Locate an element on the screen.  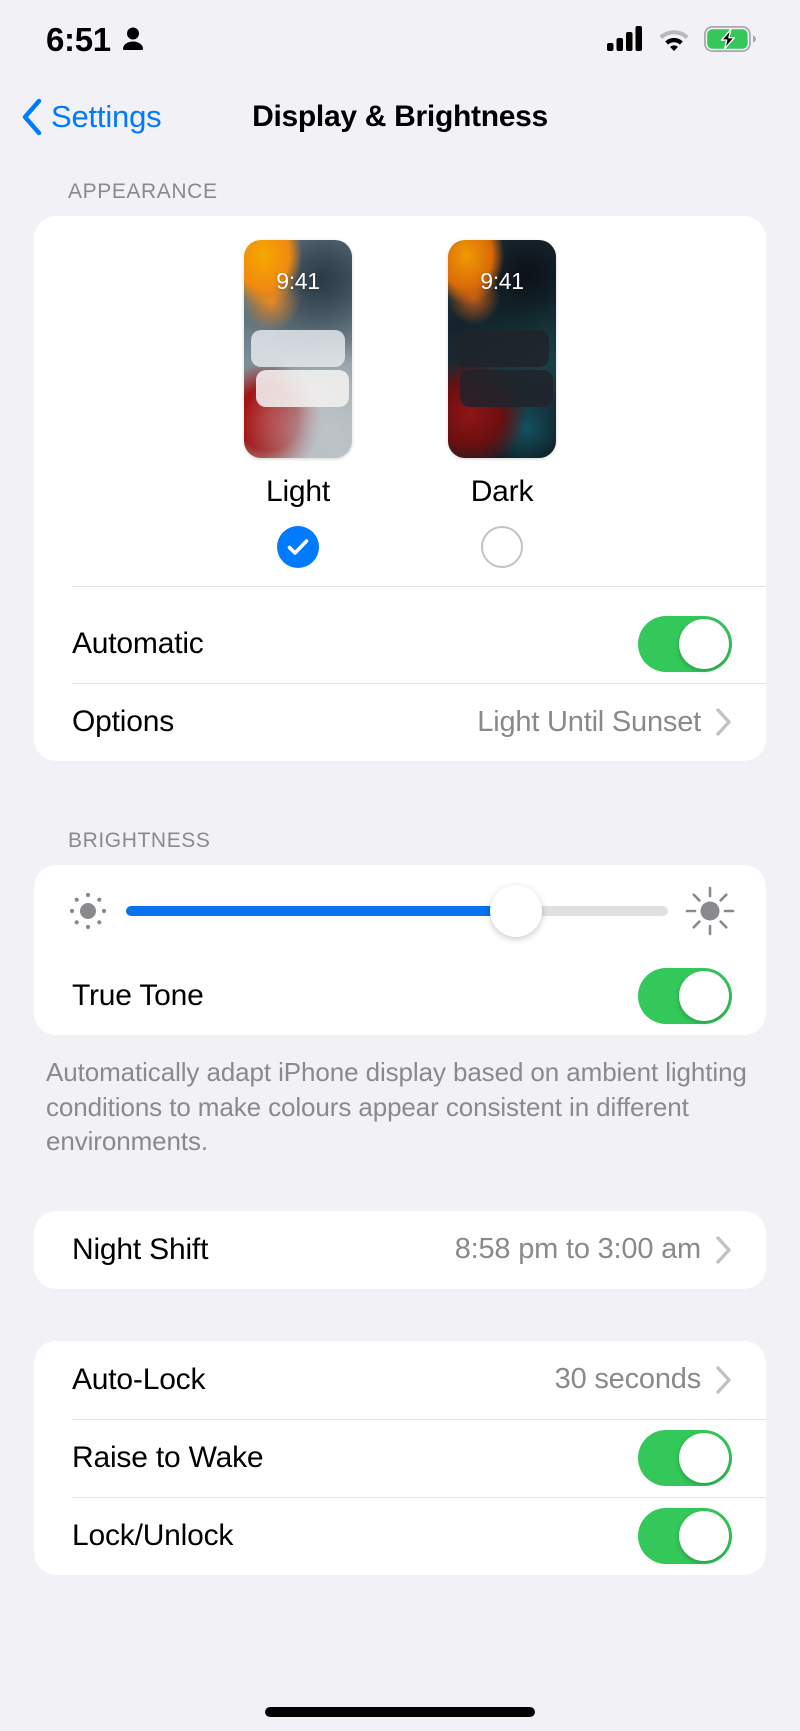
status-bar-left: 6:51 is located at coordinates (96, 39).